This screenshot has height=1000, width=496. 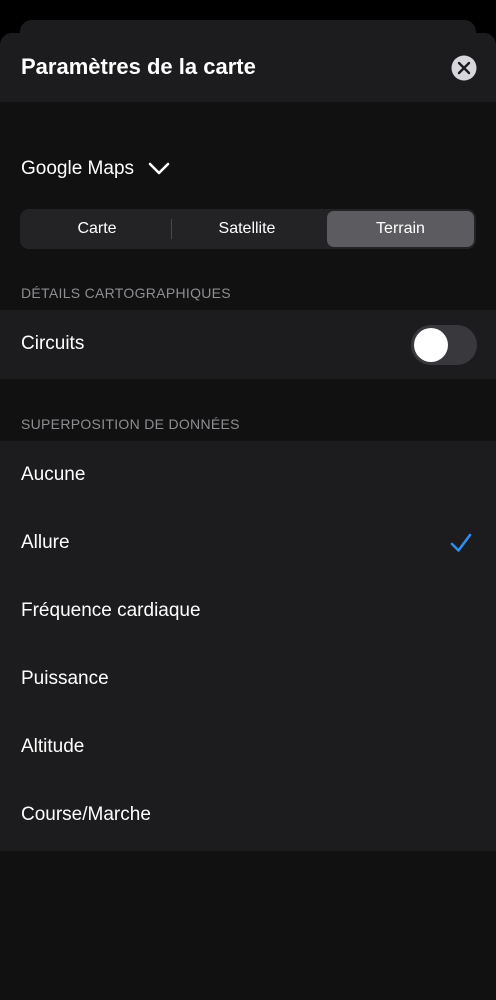 I want to click on list-item-label: Allure, so click(x=45, y=542).